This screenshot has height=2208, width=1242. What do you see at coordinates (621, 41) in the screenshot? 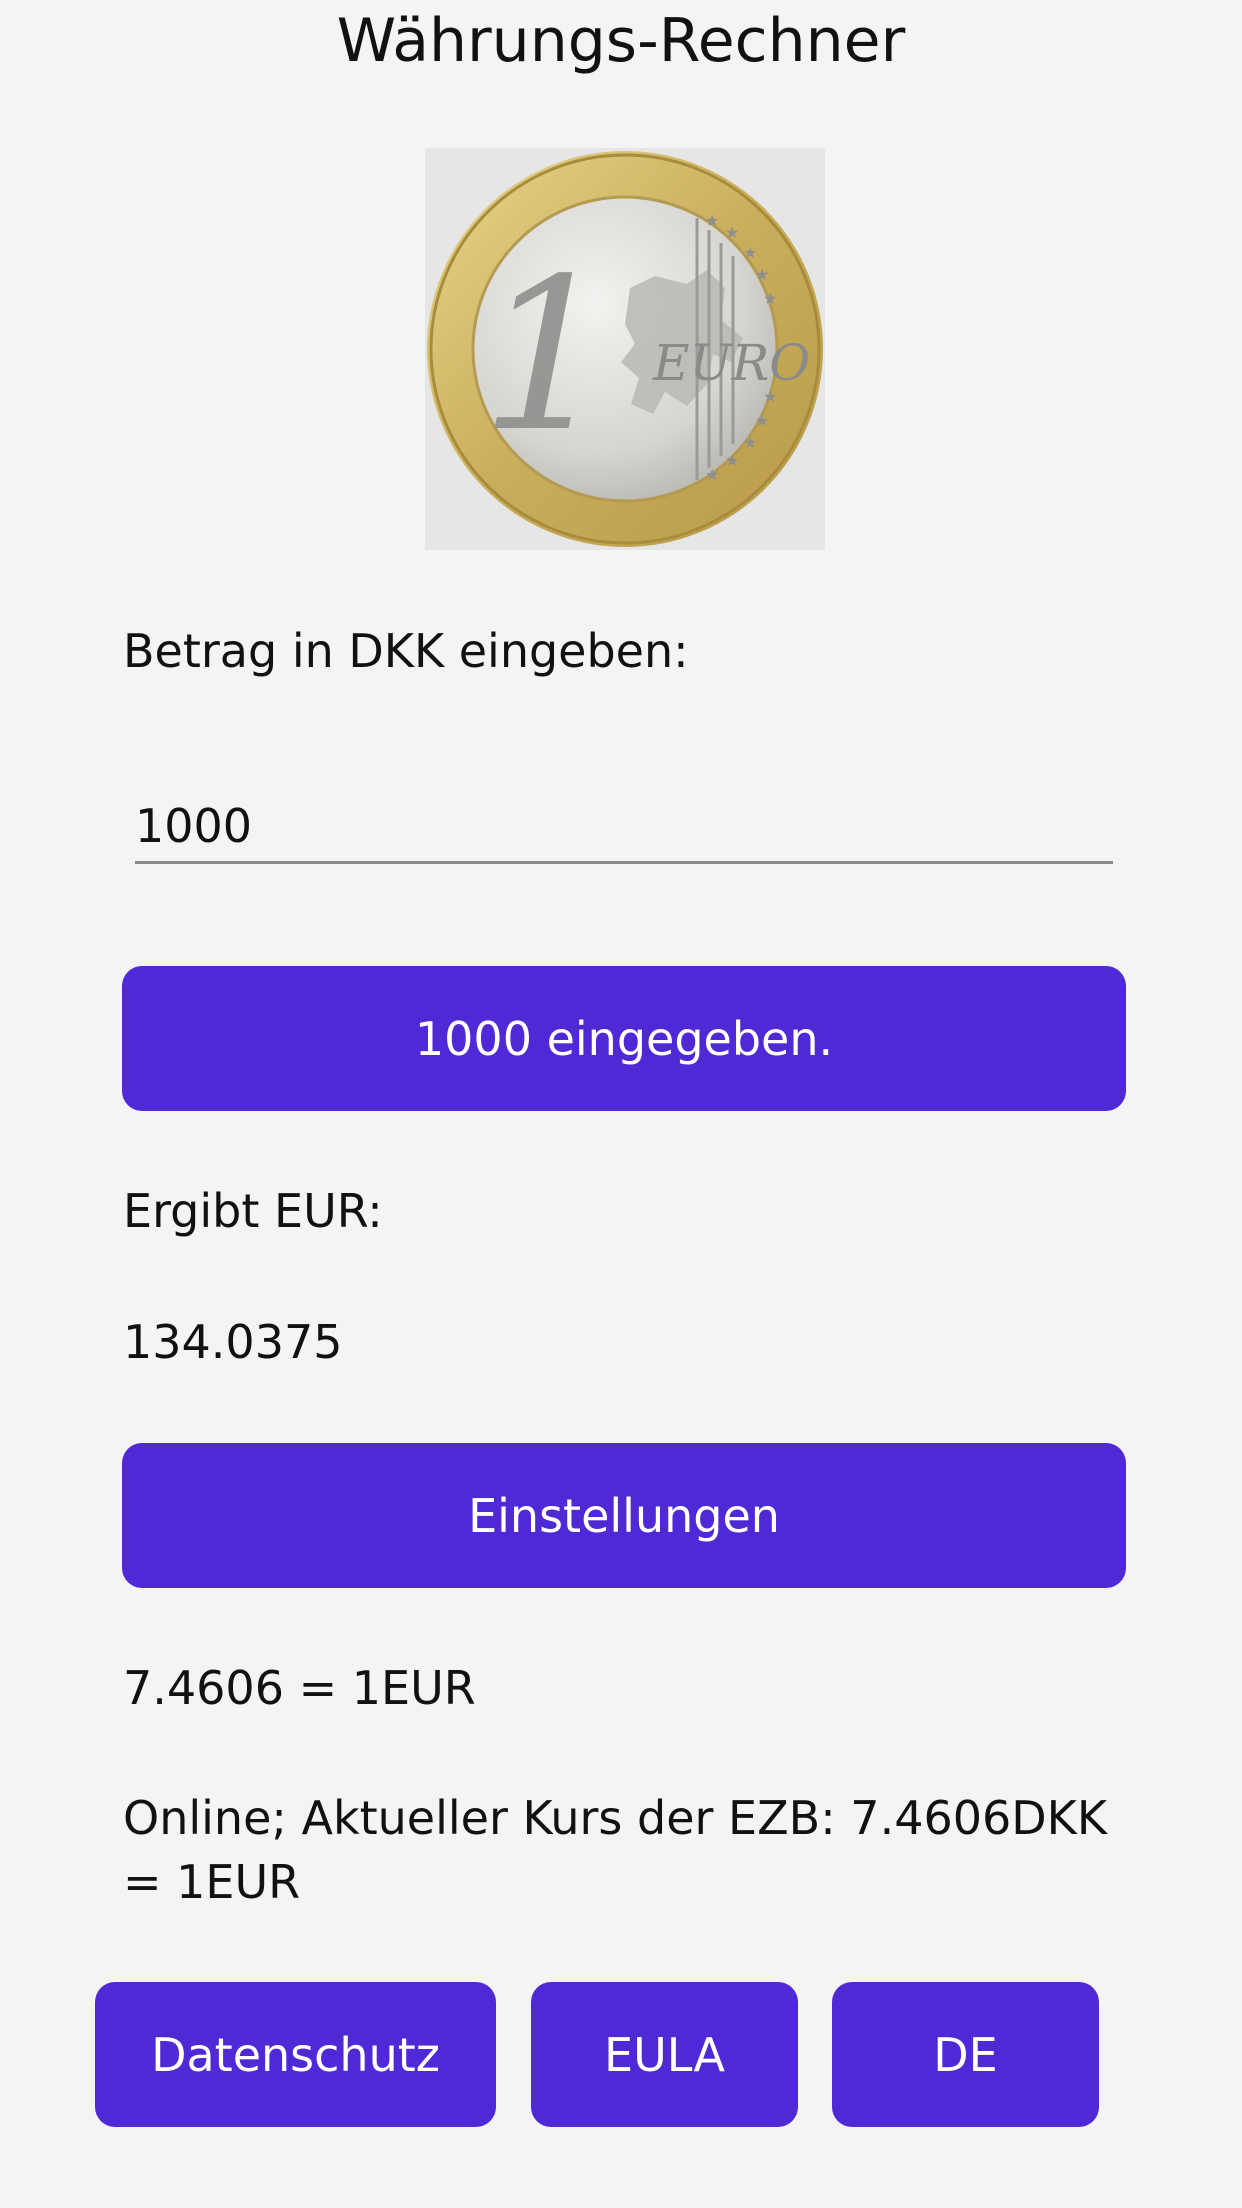
I see `page-title: Währungs-Rechner` at bounding box center [621, 41].